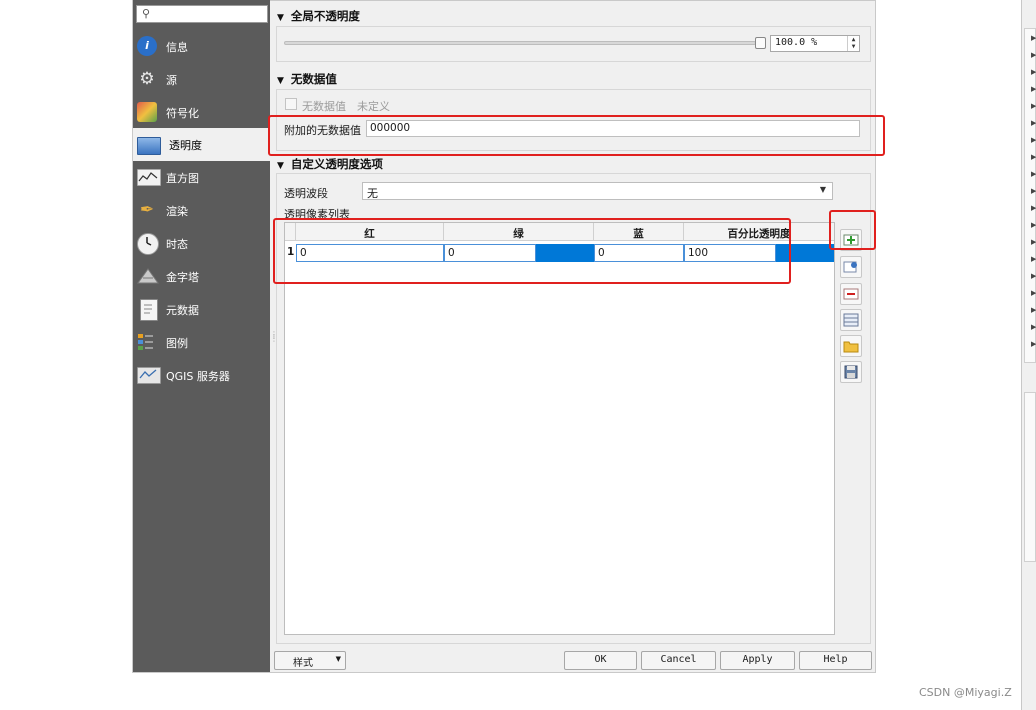  What do you see at coordinates (853, 43) in the screenshot?
I see `spin-arrows-icon: ▲ ▼` at bounding box center [853, 43].